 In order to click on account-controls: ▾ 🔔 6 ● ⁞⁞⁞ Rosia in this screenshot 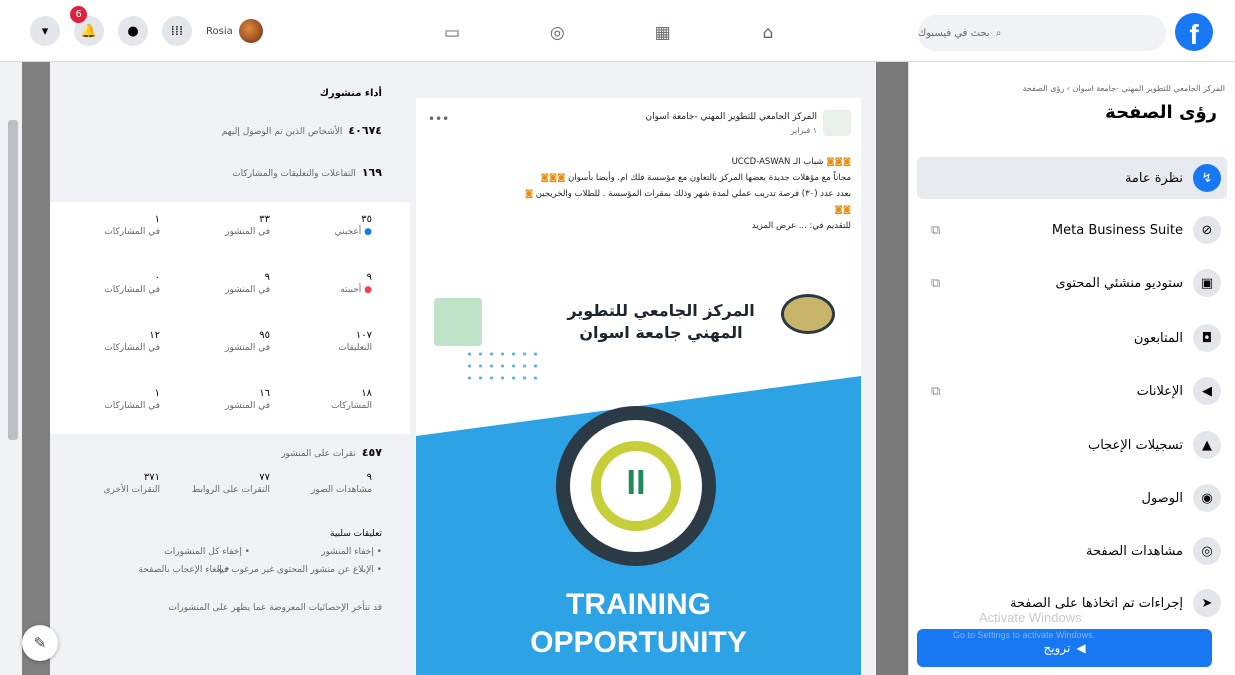, I will do `click(146, 26)`.